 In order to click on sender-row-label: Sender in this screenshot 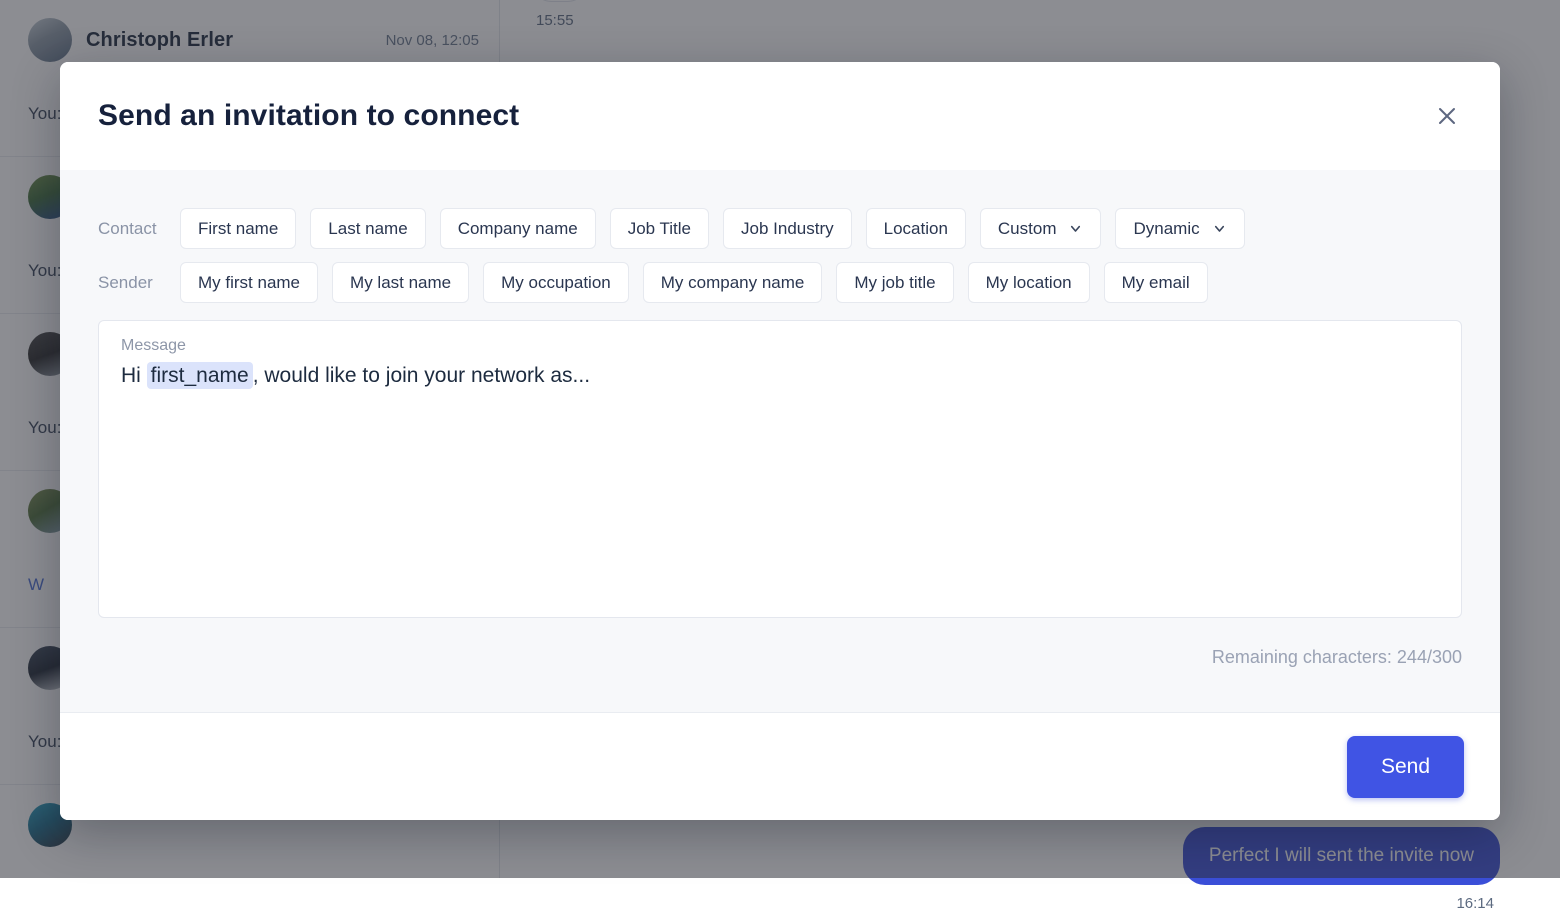, I will do `click(132, 283)`.